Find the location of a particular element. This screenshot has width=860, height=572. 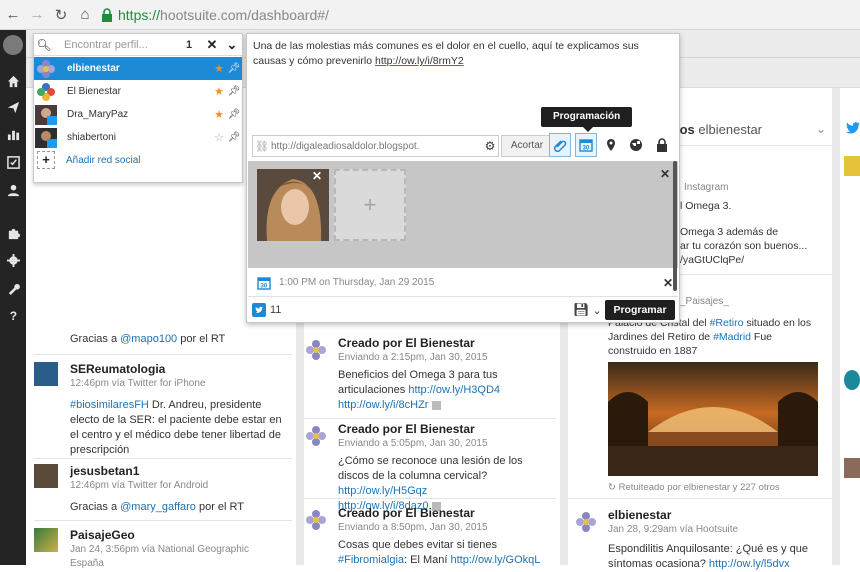

post-author: PaisajeGeo is located at coordinates (102, 535).